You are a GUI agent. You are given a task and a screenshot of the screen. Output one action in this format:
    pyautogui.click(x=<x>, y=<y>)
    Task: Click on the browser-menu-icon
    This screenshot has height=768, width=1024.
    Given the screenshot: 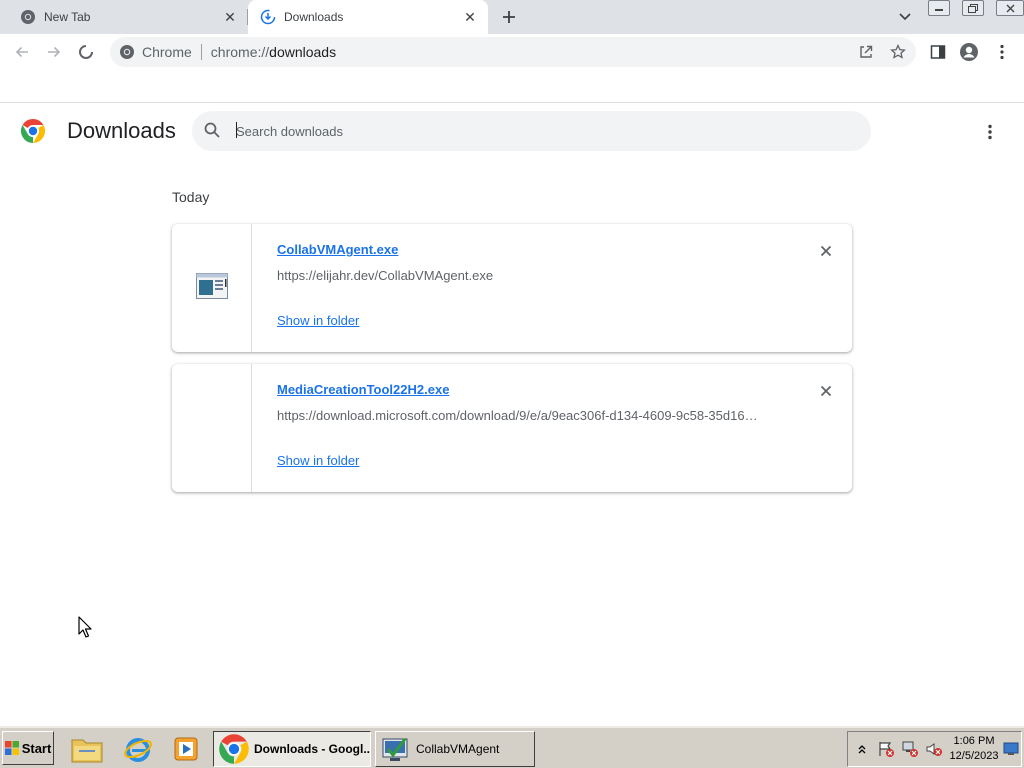 What is the action you would take?
    pyautogui.click(x=1002, y=52)
    